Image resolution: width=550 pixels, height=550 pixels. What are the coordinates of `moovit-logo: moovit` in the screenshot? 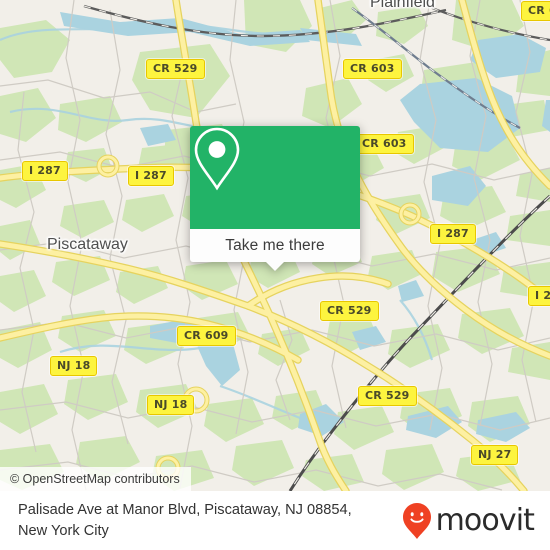 It's located at (468, 521).